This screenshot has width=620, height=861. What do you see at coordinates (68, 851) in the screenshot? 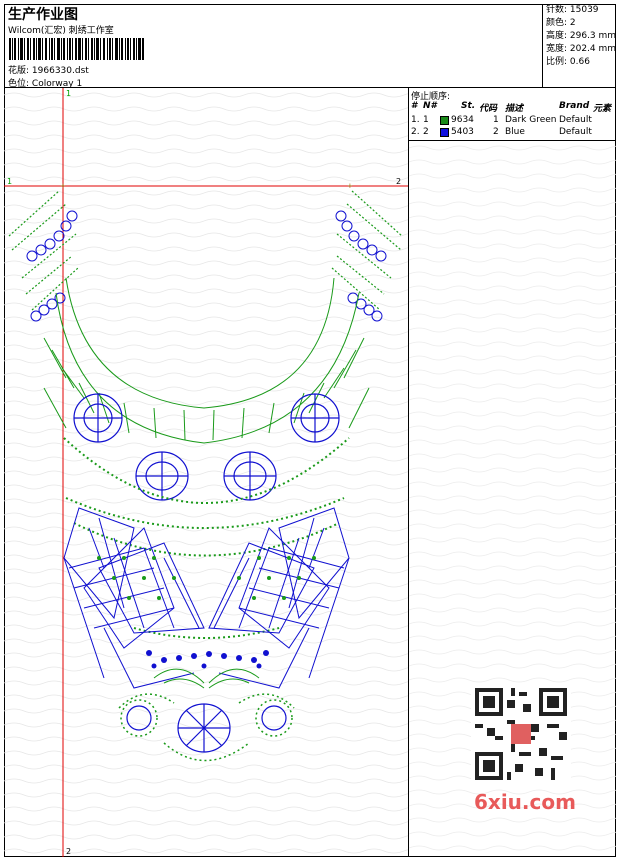
I see `guide-label-v-bottom: 2` at bounding box center [68, 851].